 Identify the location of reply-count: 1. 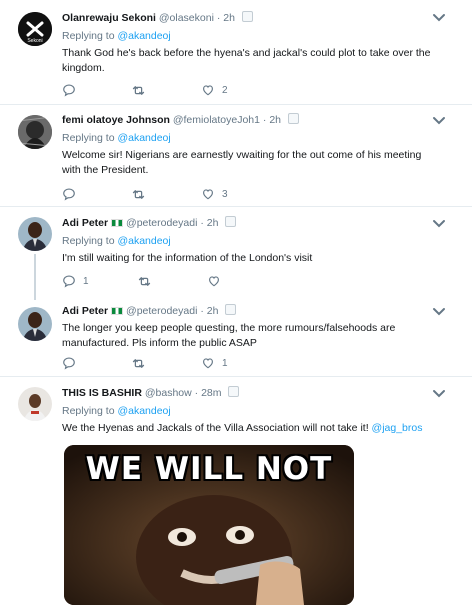
(86, 281).